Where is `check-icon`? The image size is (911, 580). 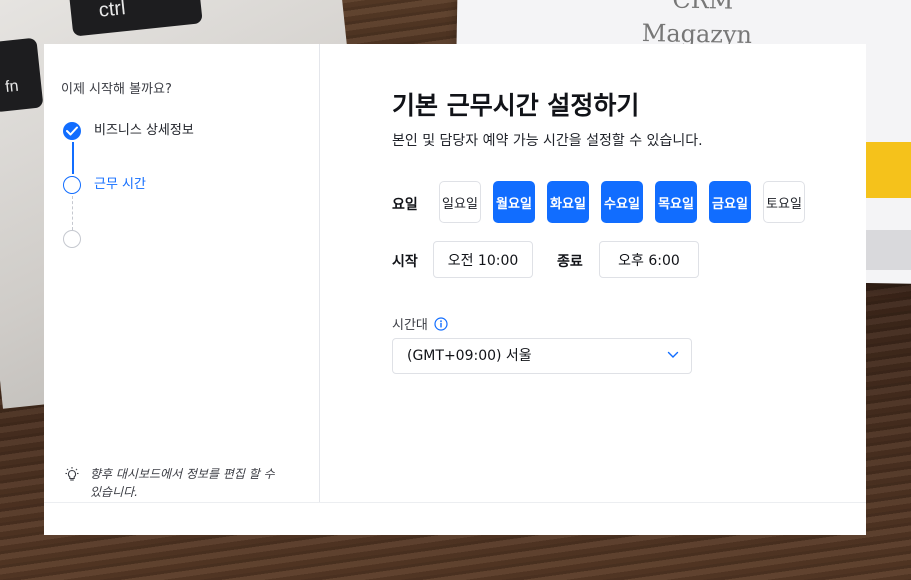
check-icon is located at coordinates (72, 131).